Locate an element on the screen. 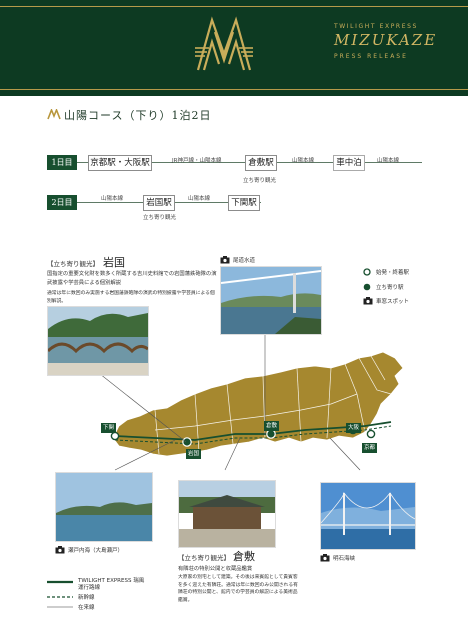  photo-yurinso is located at coordinates (227, 514).